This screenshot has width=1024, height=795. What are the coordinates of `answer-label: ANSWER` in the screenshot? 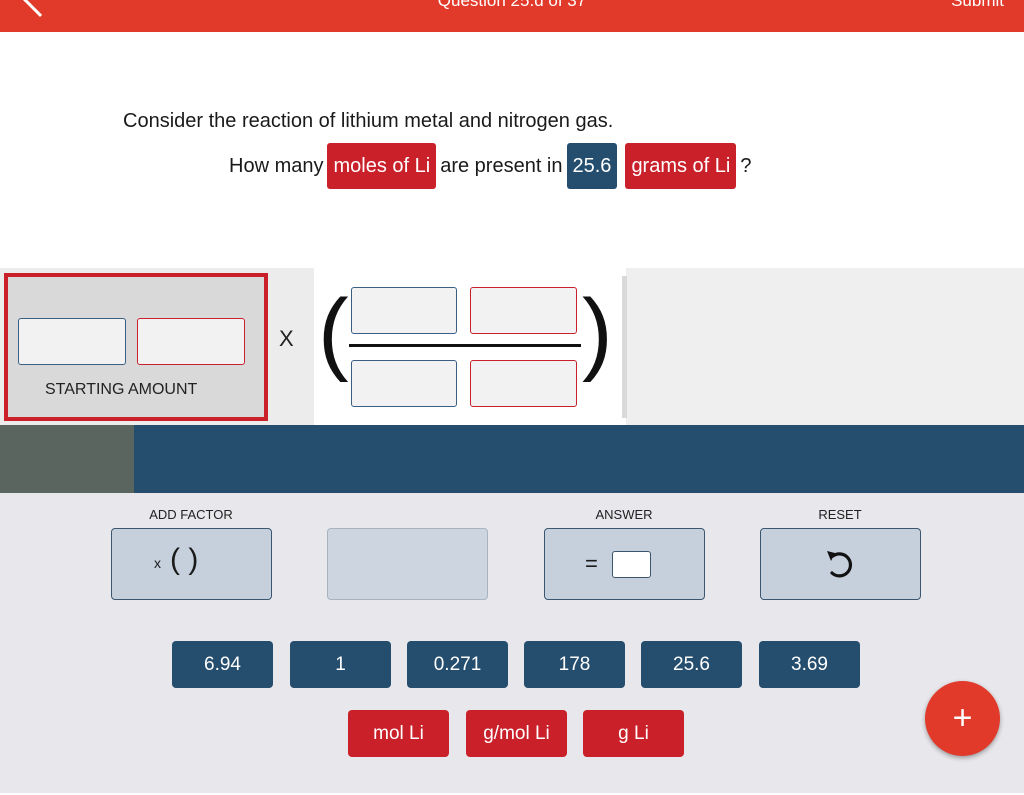 It's located at (624, 514).